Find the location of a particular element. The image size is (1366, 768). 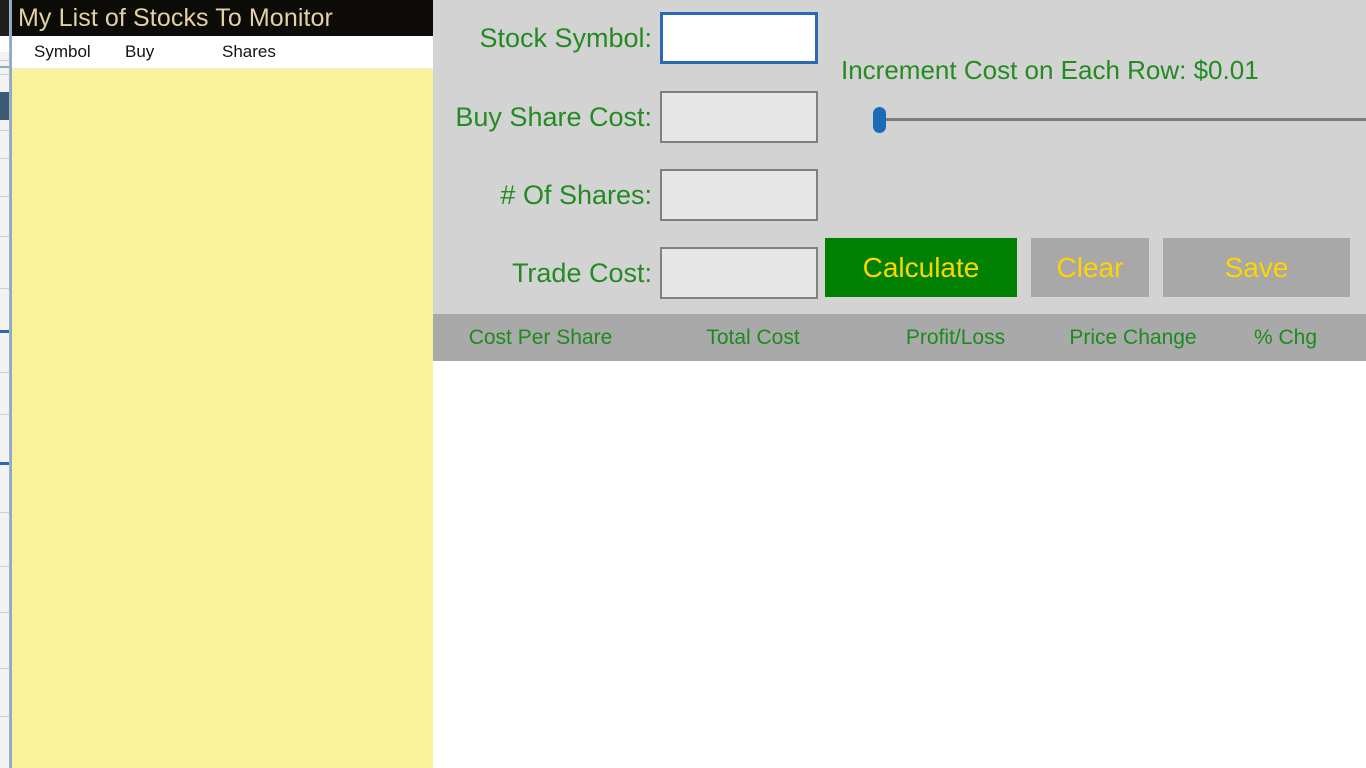

save-button: Save is located at coordinates (1256, 267).